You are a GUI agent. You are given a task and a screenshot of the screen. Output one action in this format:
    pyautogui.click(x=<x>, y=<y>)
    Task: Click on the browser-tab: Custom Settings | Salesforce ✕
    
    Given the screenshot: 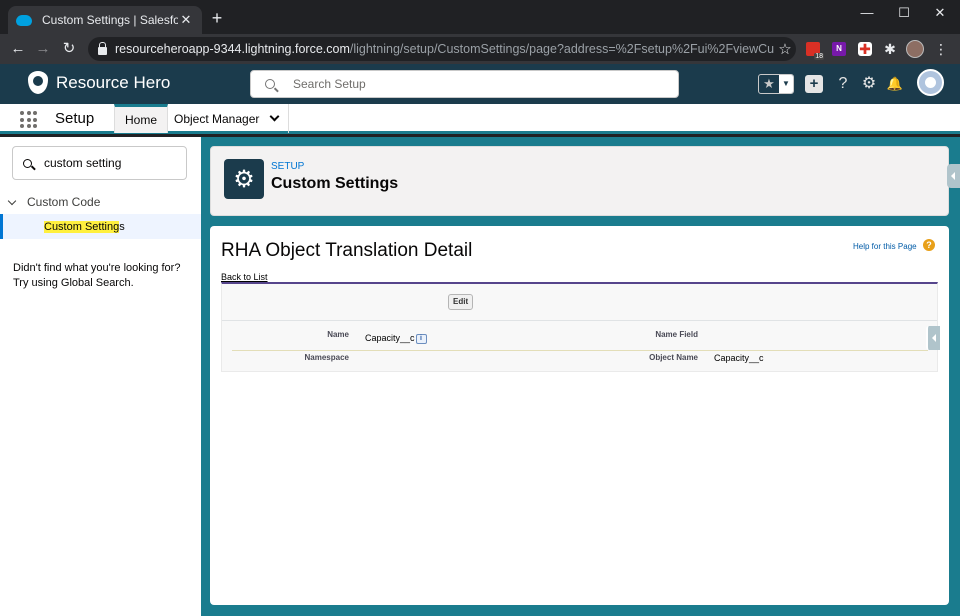 What is the action you would take?
    pyautogui.click(x=105, y=20)
    